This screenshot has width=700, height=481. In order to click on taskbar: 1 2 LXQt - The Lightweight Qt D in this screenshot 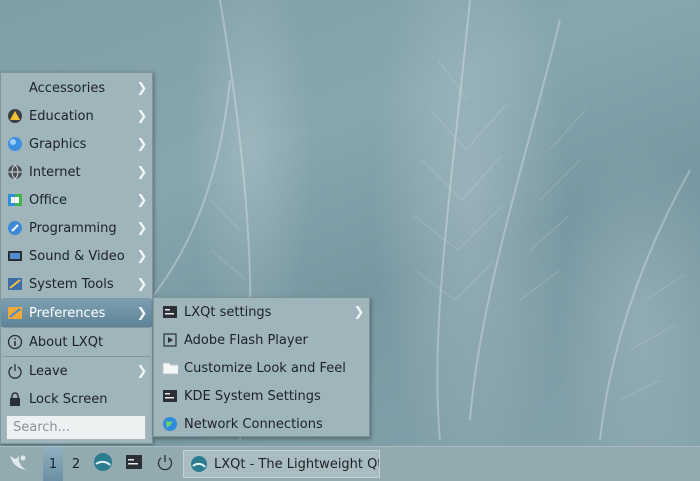, I will do `click(350, 463)`.